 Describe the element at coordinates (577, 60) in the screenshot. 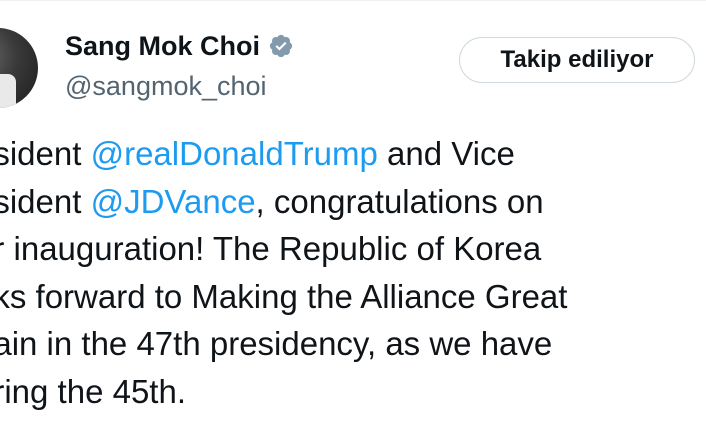

I see `following-button: Takip ediliyor` at that location.